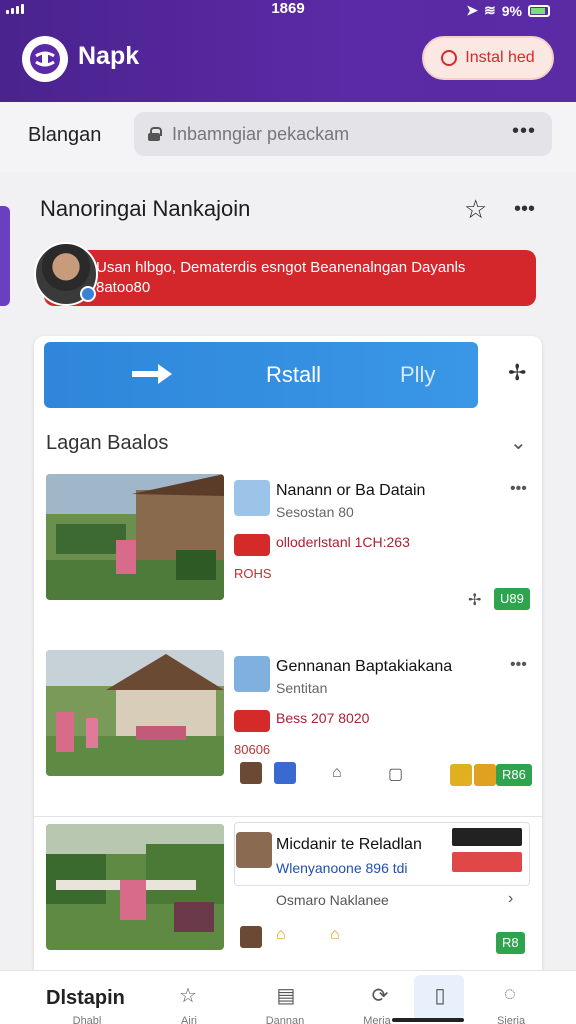 The image size is (576, 1024). I want to click on garden-image, so click(135, 887).